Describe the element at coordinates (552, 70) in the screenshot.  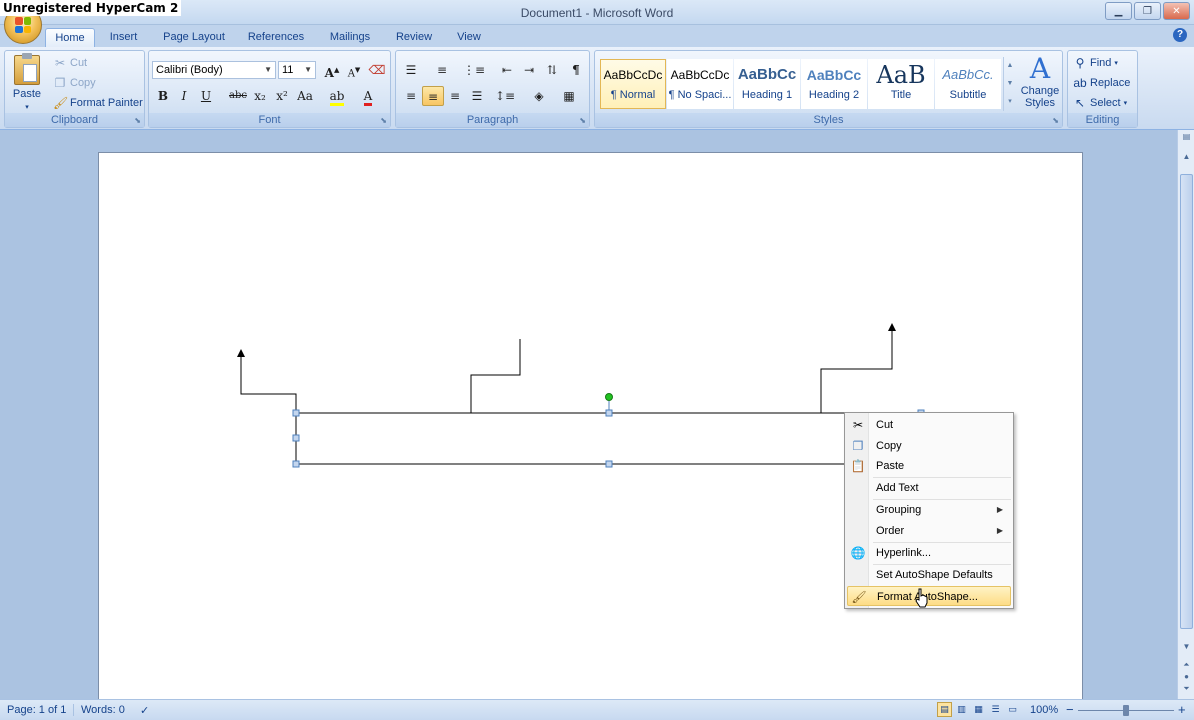
I see `sort-button: ⇅` at that location.